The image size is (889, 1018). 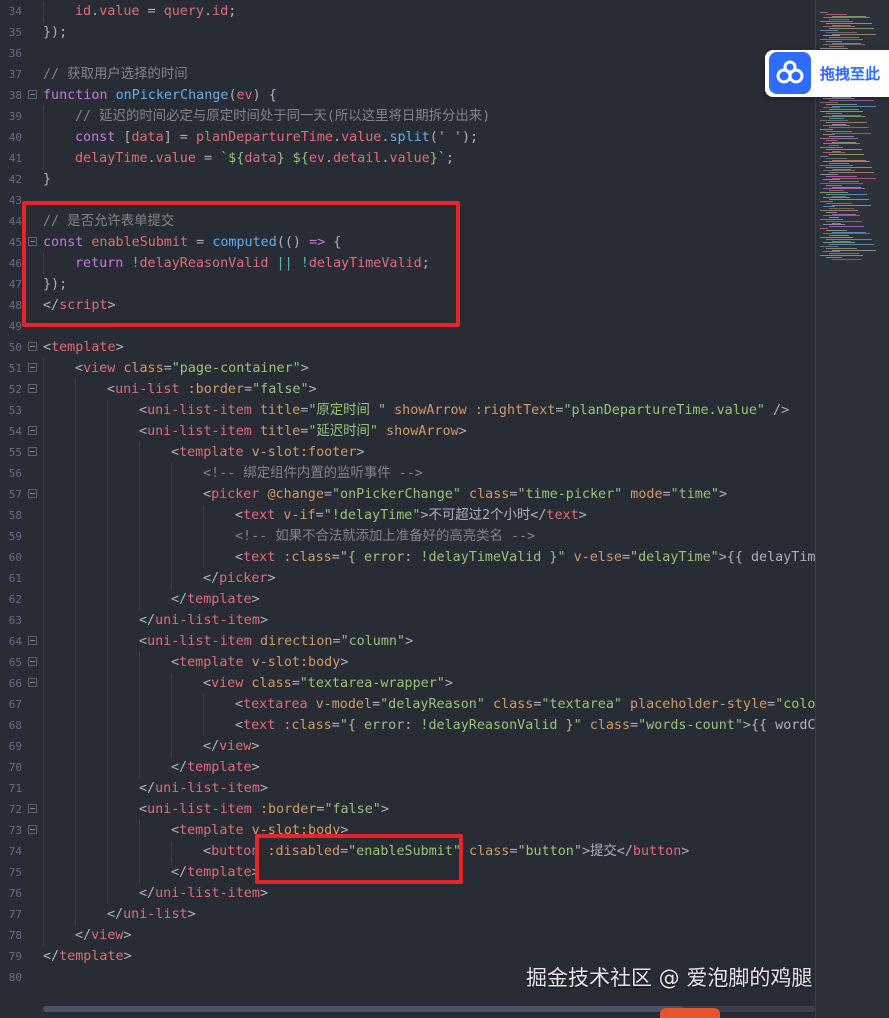 I want to click on code-text: <template v-slot:body>, so click(x=259, y=662).